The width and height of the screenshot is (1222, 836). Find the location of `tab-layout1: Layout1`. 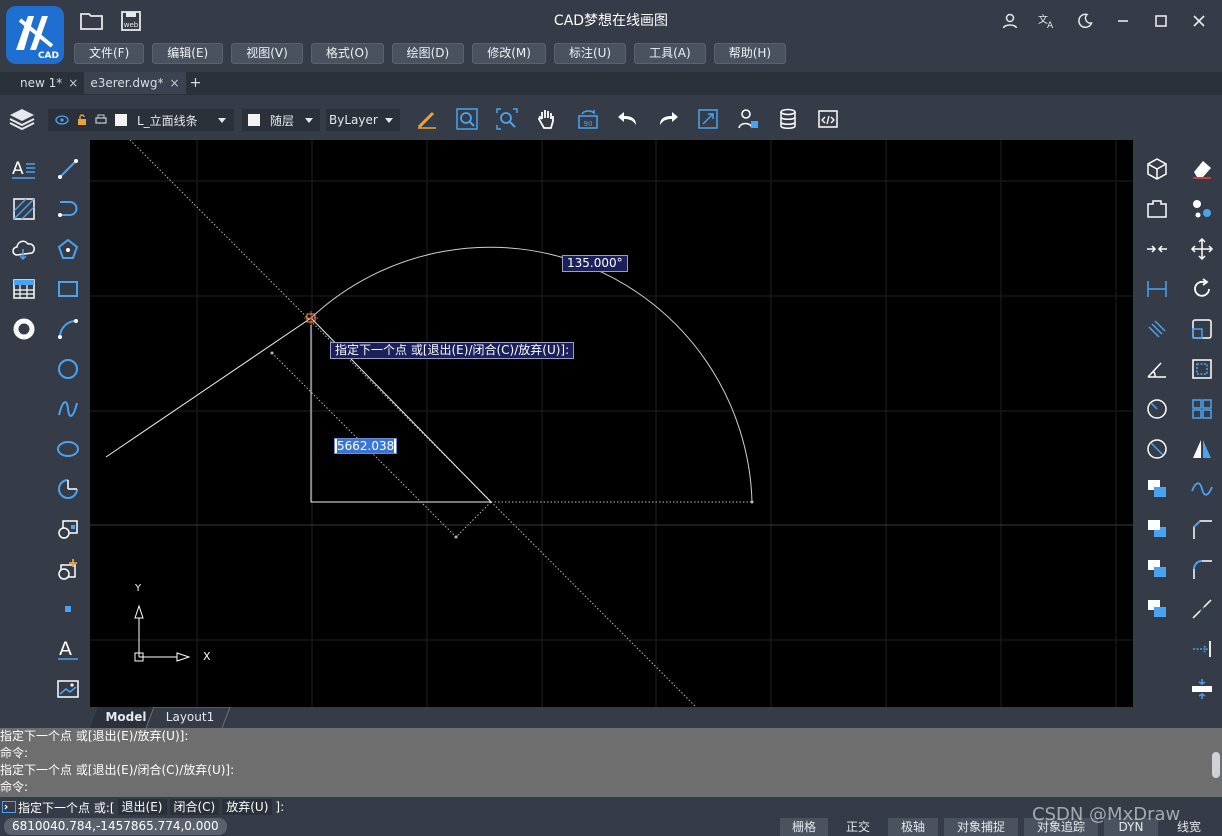

tab-layout1: Layout1 is located at coordinates (190, 717).